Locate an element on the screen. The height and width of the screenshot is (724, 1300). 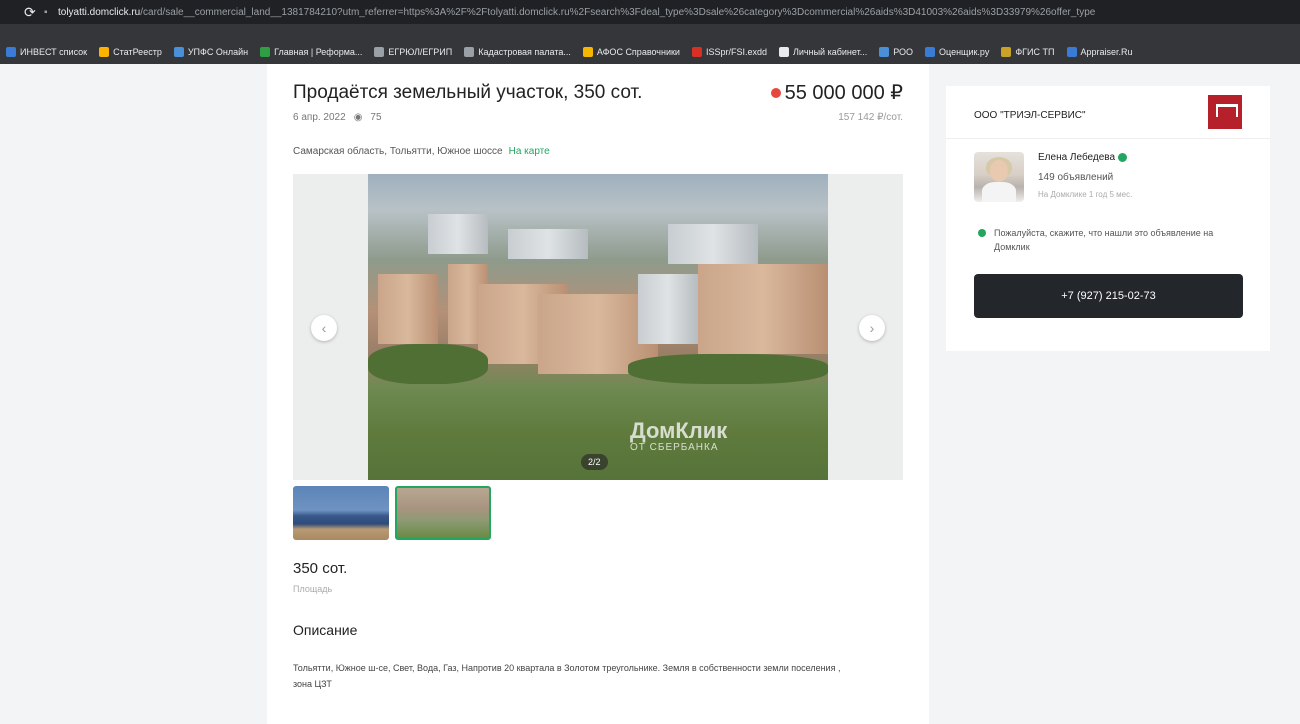
listing-meta: 6 апр. 2022 ◉ 75 is located at coordinates (337, 117).